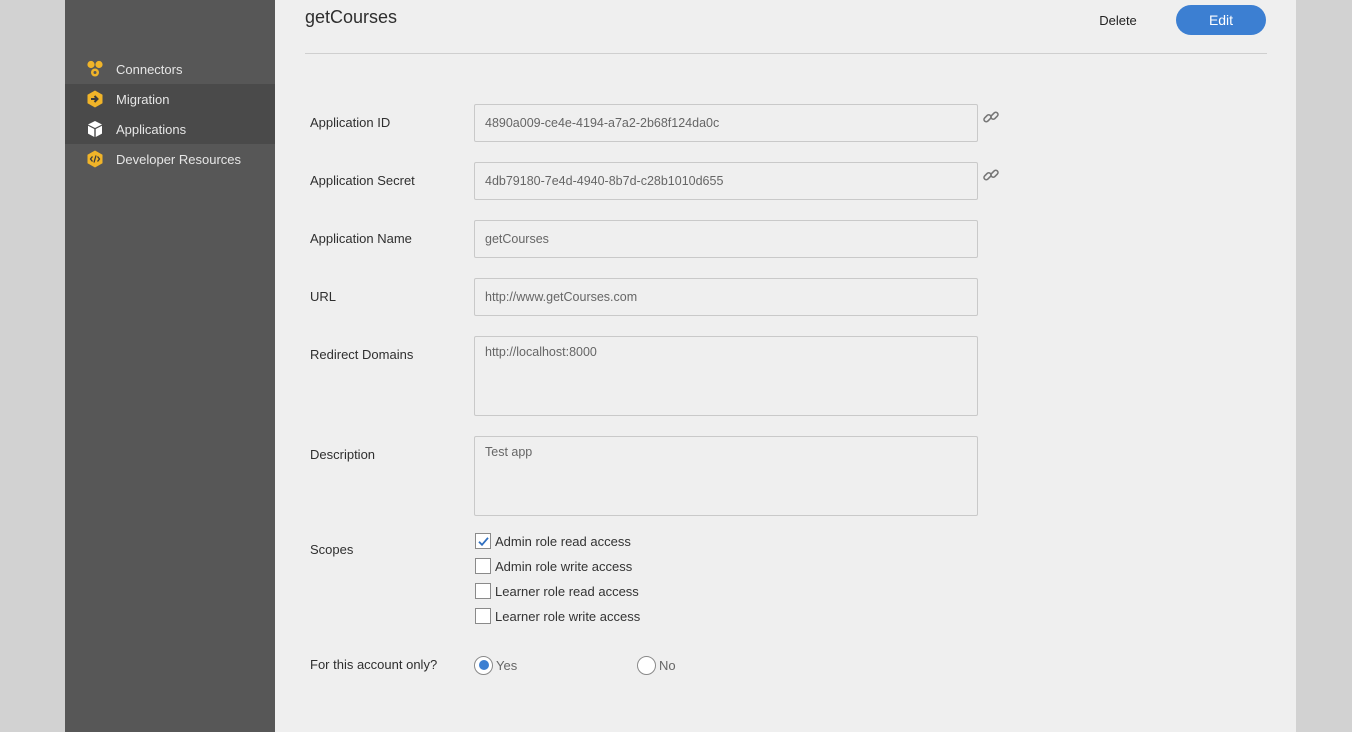 This screenshot has height=732, width=1352. I want to click on scope-label: Admin role write access, so click(564, 566).